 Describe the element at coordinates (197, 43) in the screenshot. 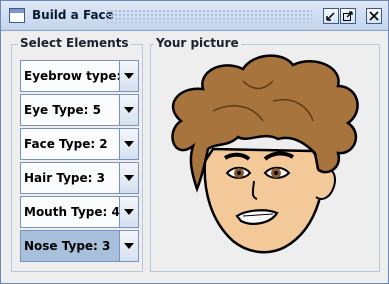

I see `picture-title: Your picture` at that location.